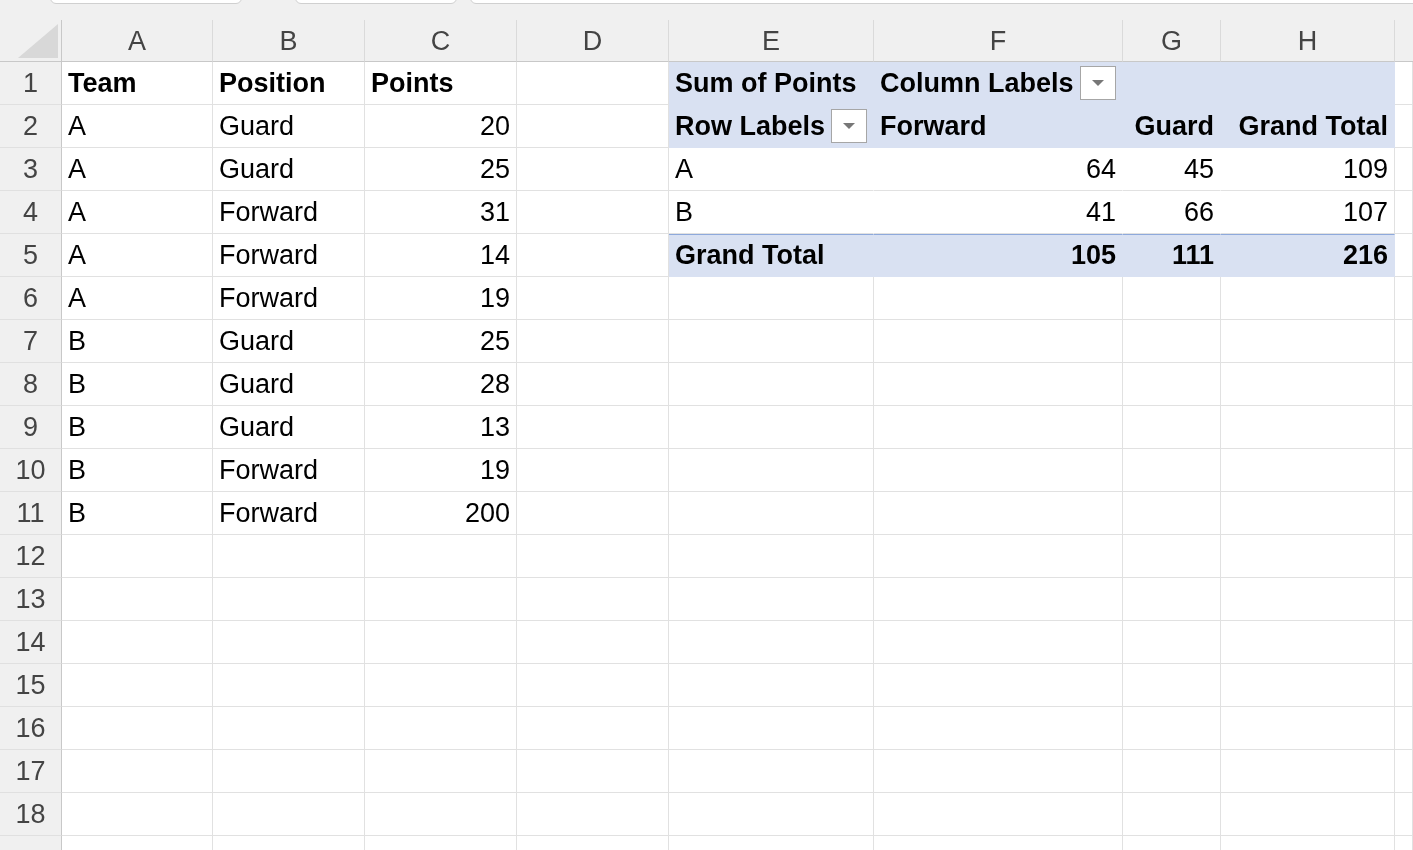 Image resolution: width=1413 pixels, height=850 pixels. What do you see at coordinates (771, 169) in the screenshot?
I see `pivot-row-label: A` at bounding box center [771, 169].